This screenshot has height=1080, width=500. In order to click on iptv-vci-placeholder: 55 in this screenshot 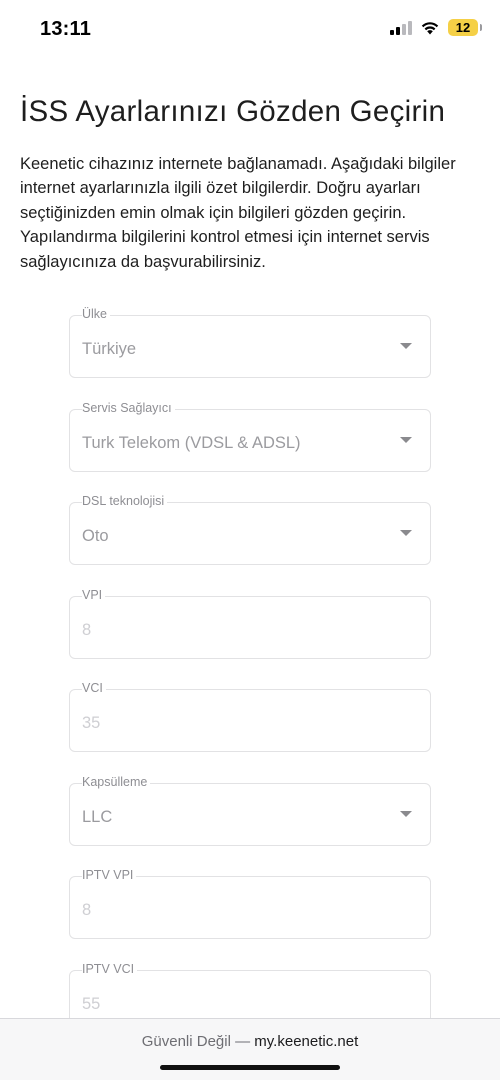, I will do `click(91, 1003)`.